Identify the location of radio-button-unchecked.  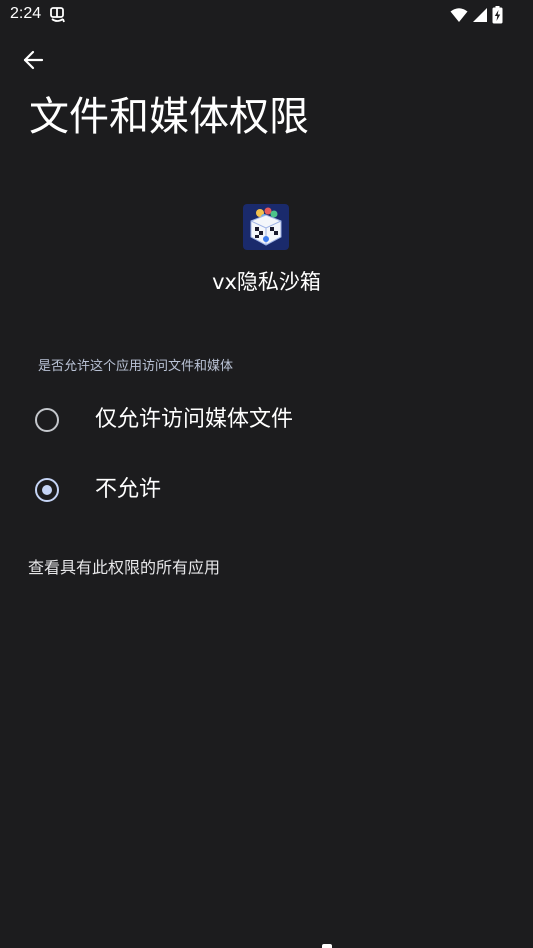
(47, 420).